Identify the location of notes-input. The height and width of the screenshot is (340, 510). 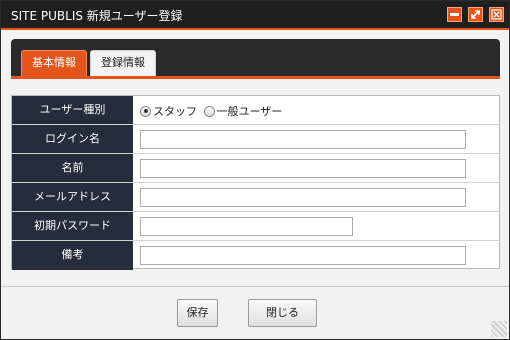
(303, 255).